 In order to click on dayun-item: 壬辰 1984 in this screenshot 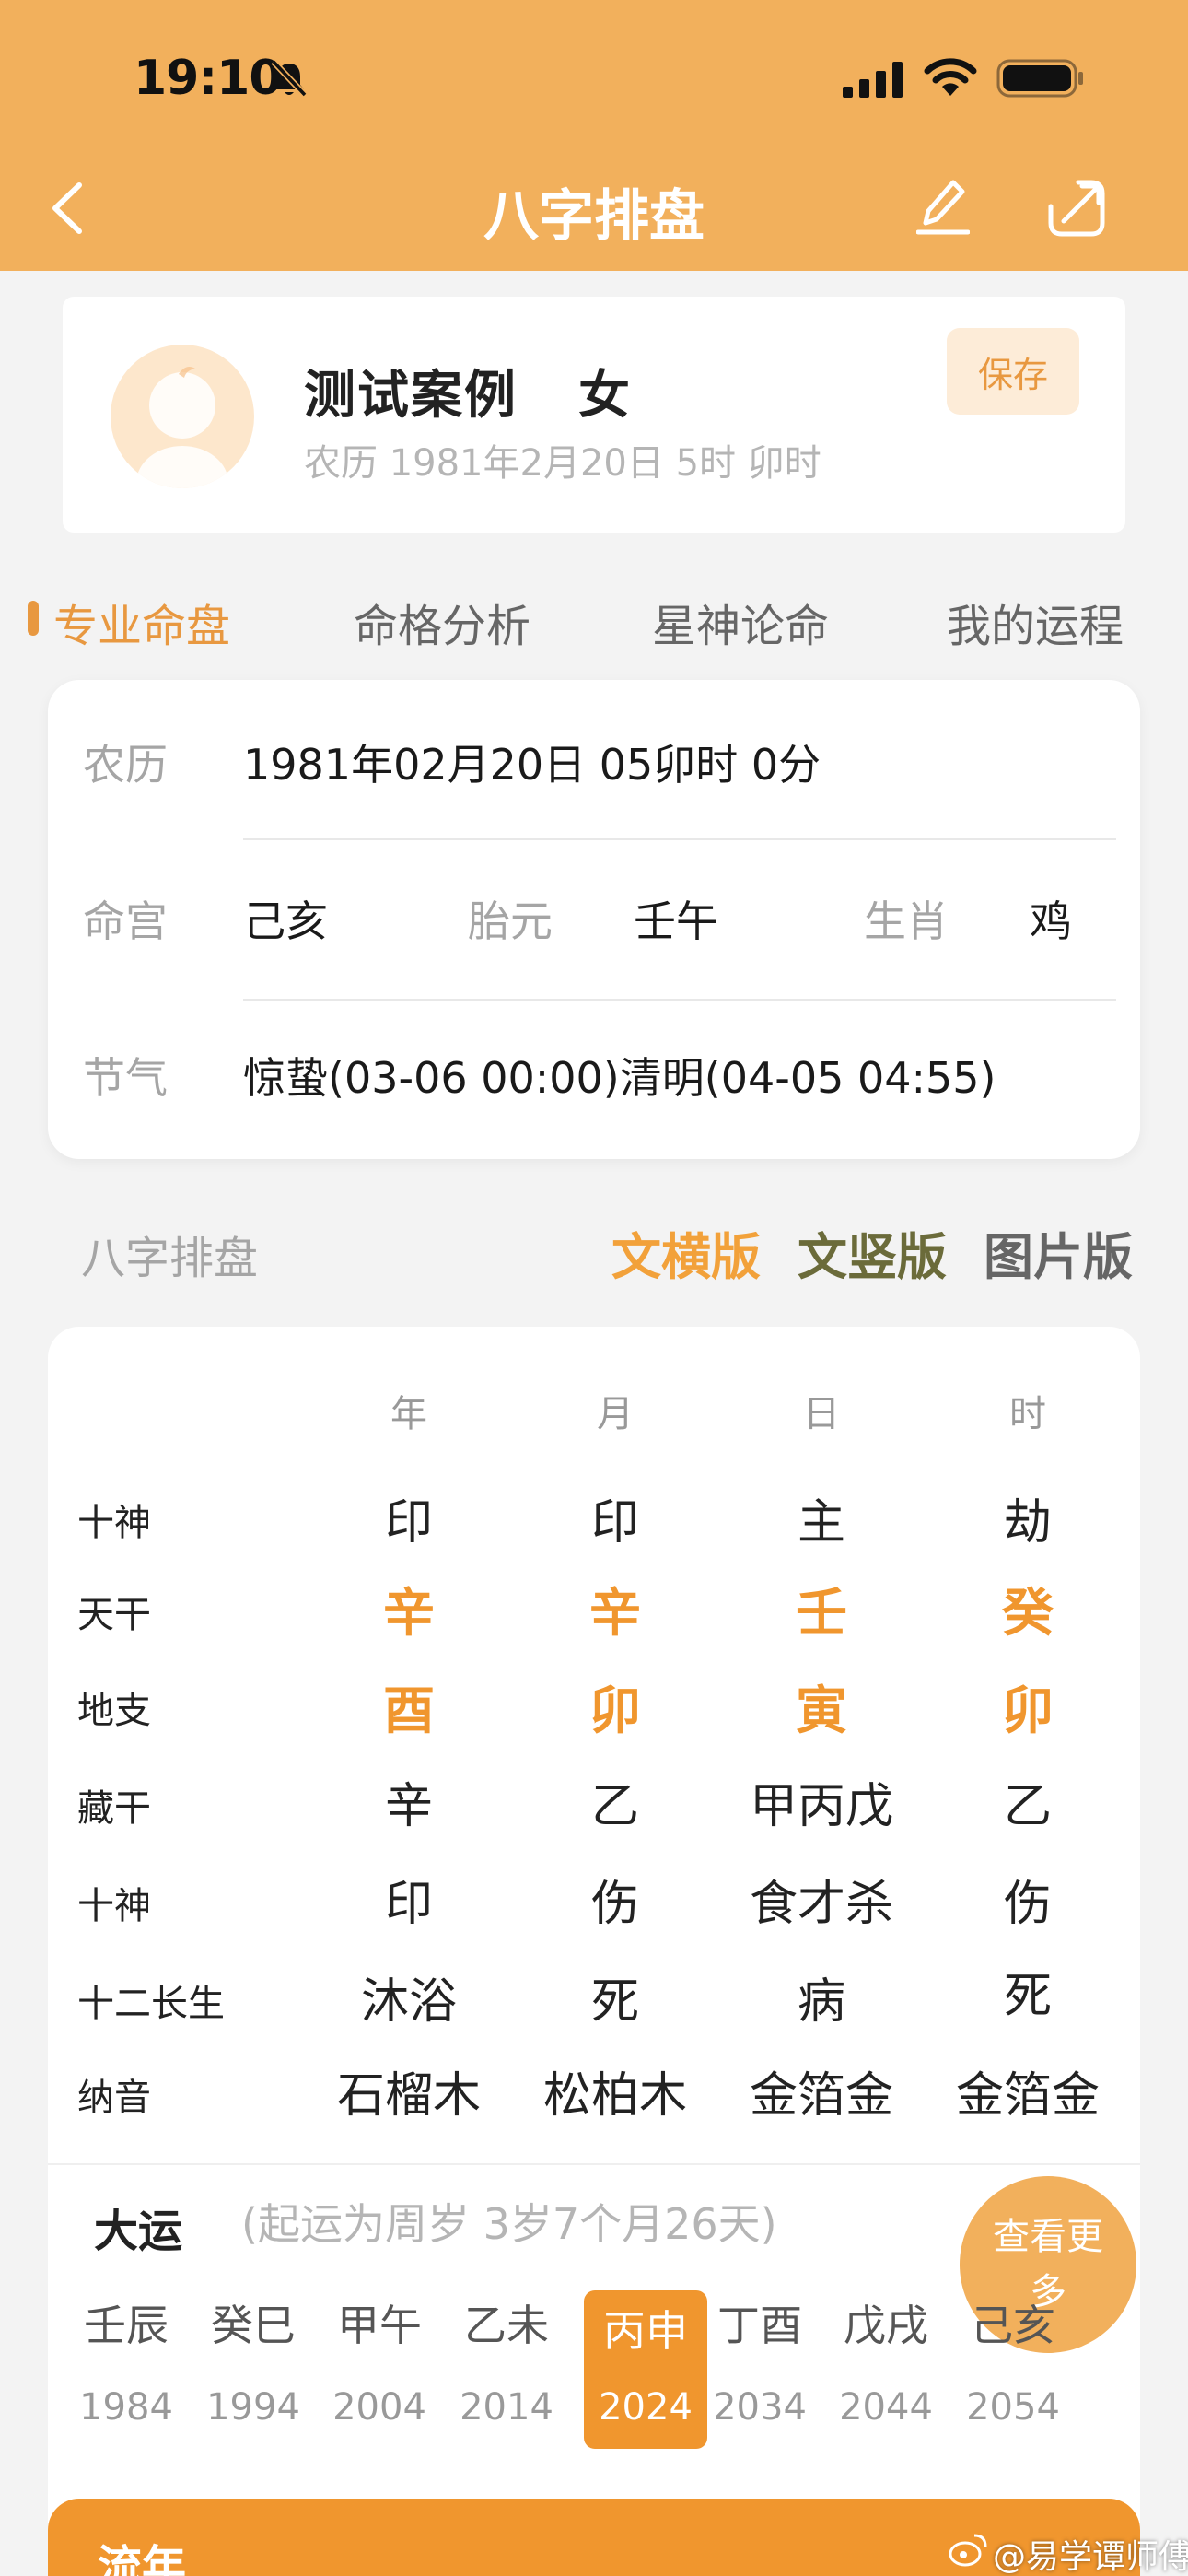, I will do `click(126, 2366)`.